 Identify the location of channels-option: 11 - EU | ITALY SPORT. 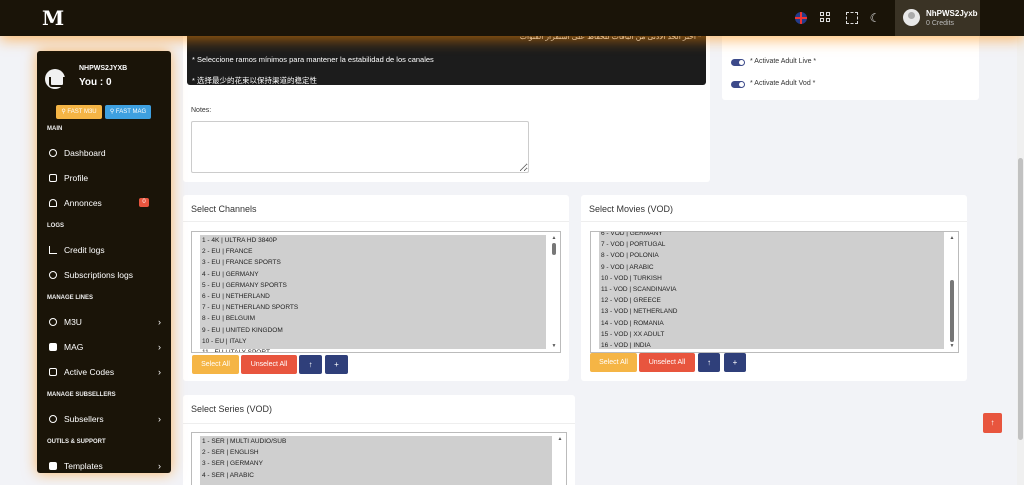
(373, 349).